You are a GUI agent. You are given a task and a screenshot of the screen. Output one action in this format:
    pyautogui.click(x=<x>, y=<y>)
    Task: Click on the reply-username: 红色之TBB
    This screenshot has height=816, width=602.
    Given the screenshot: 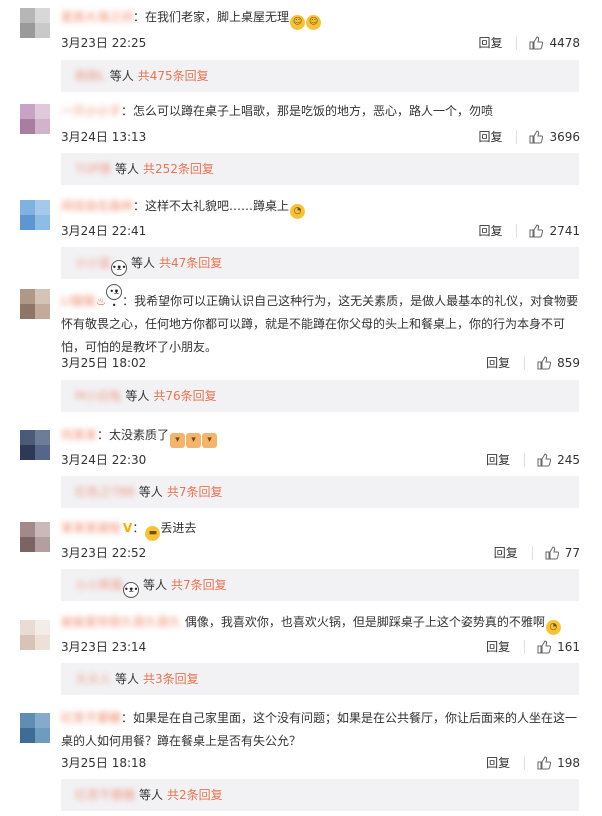 What is the action you would take?
    pyautogui.click(x=105, y=492)
    